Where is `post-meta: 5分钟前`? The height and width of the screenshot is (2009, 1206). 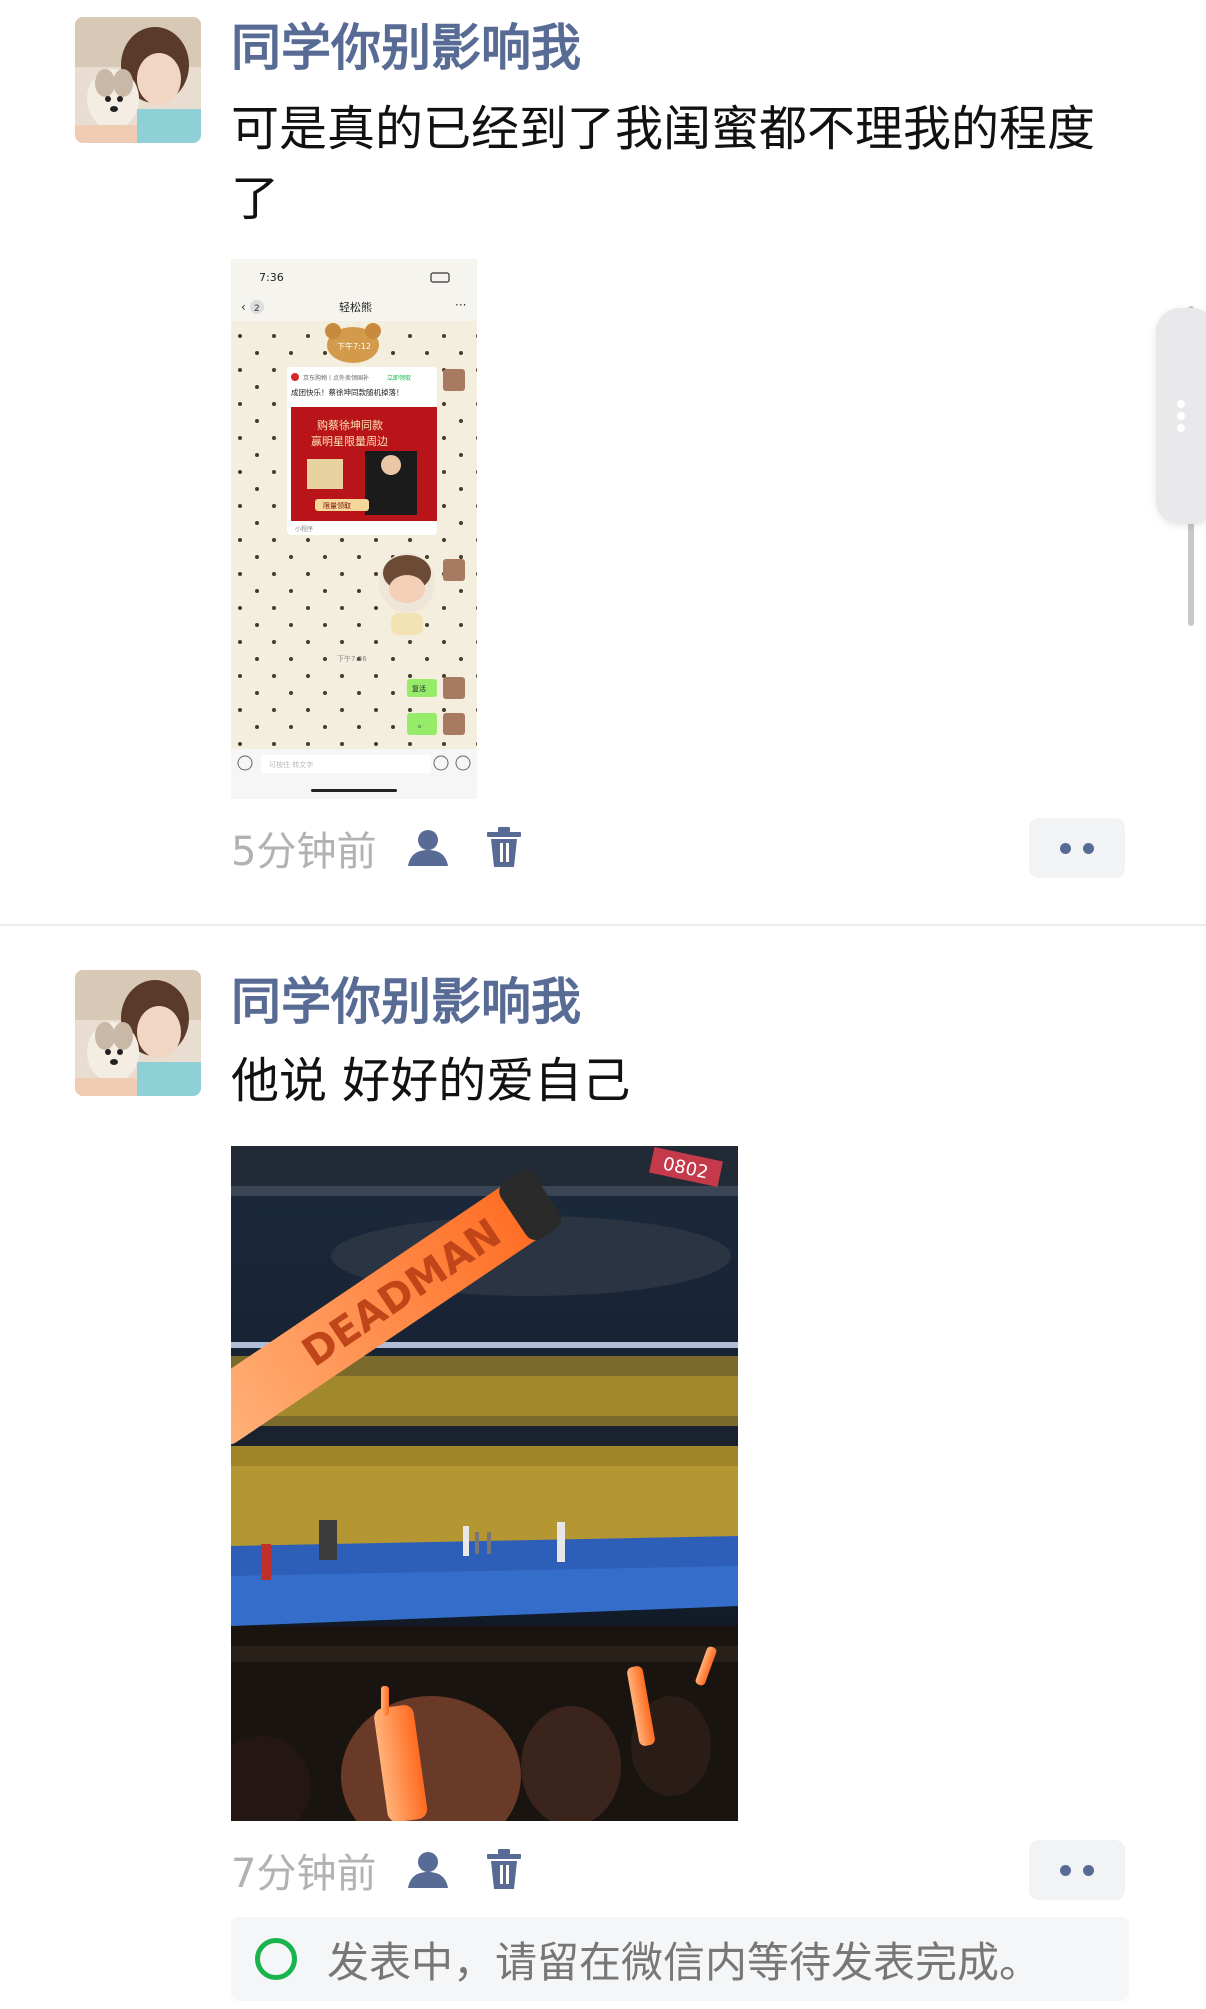 post-meta: 5分钟前 is located at coordinates (379, 848).